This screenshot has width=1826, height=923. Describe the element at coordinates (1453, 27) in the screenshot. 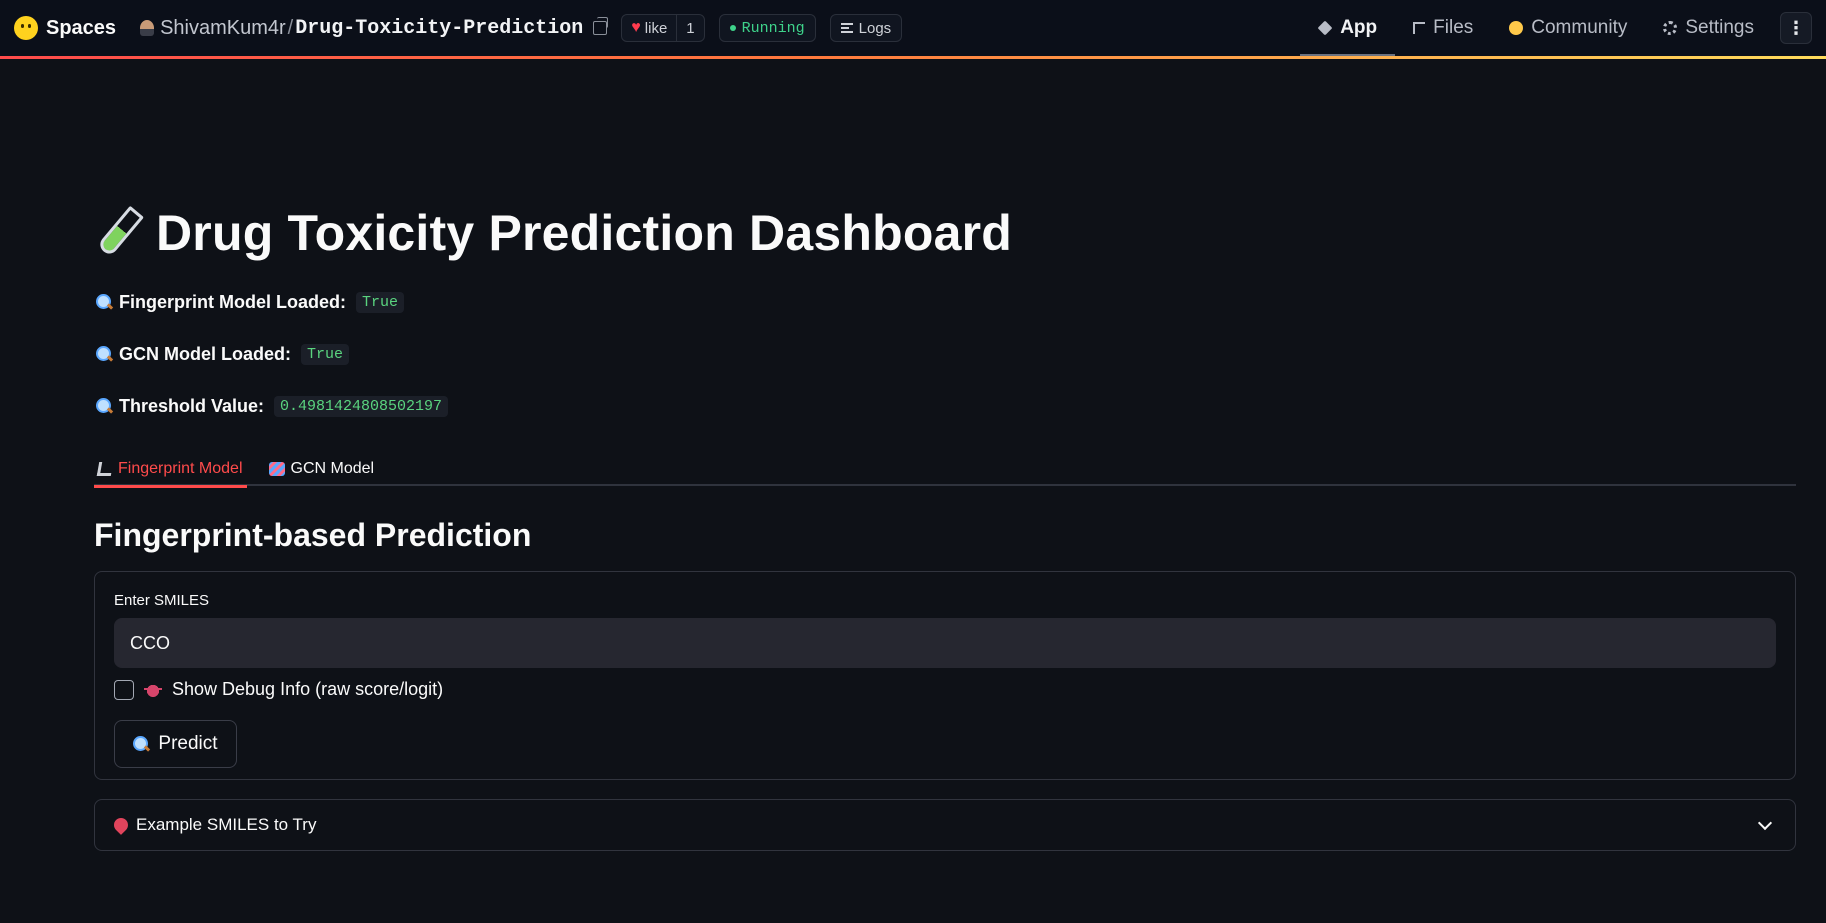

I see `nav-files-label: Files` at that location.